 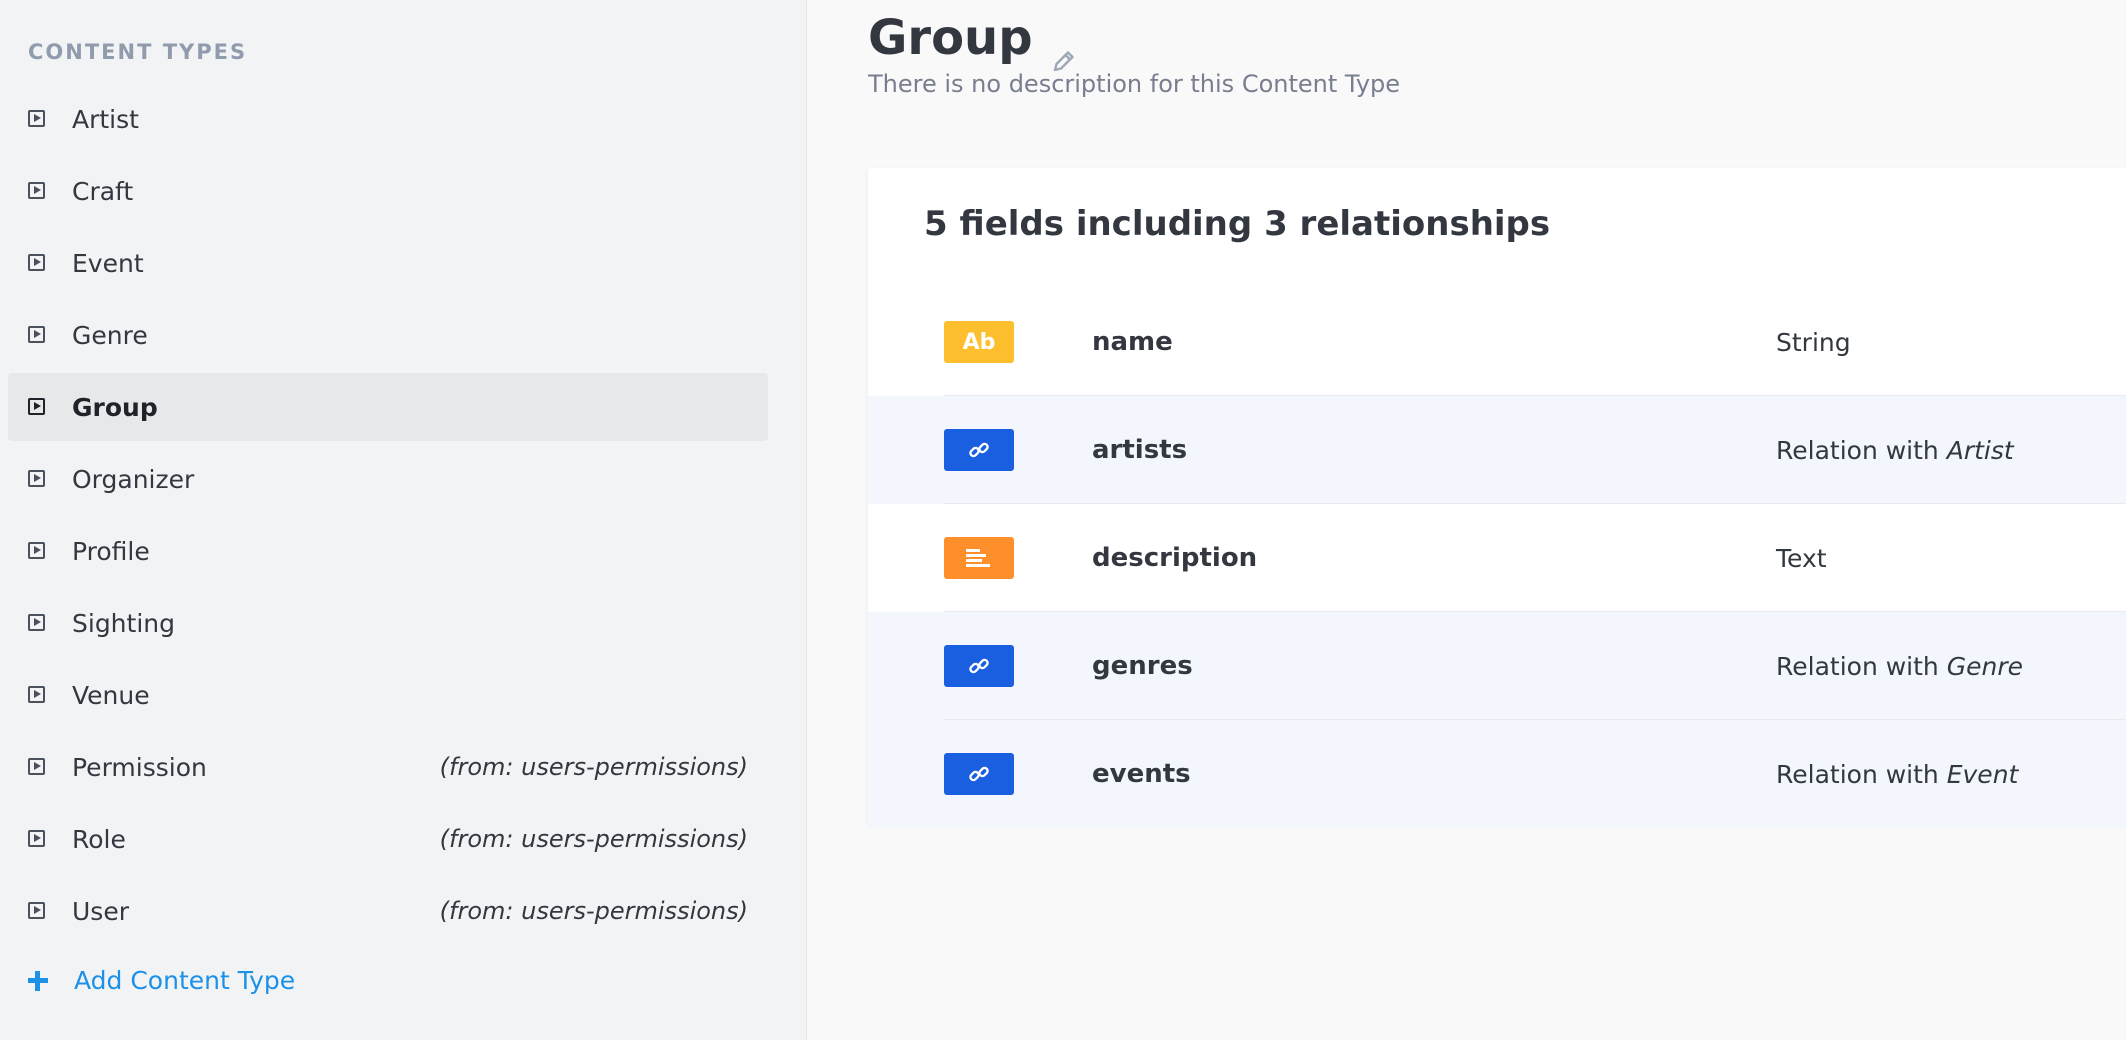 What do you see at coordinates (388, 191) in the screenshot?
I see `content-type-item-craft: Craft` at bounding box center [388, 191].